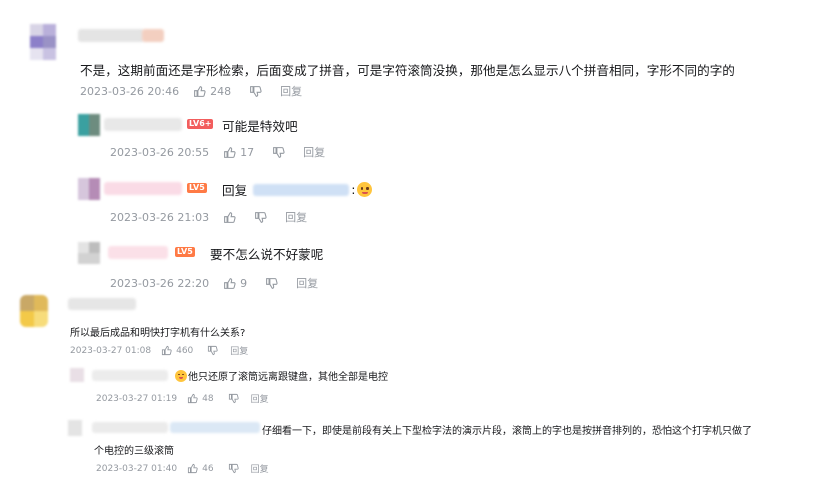 The image size is (828, 494). Describe the element at coordinates (353, 189) in the screenshot. I see `reply-colon: :` at that location.